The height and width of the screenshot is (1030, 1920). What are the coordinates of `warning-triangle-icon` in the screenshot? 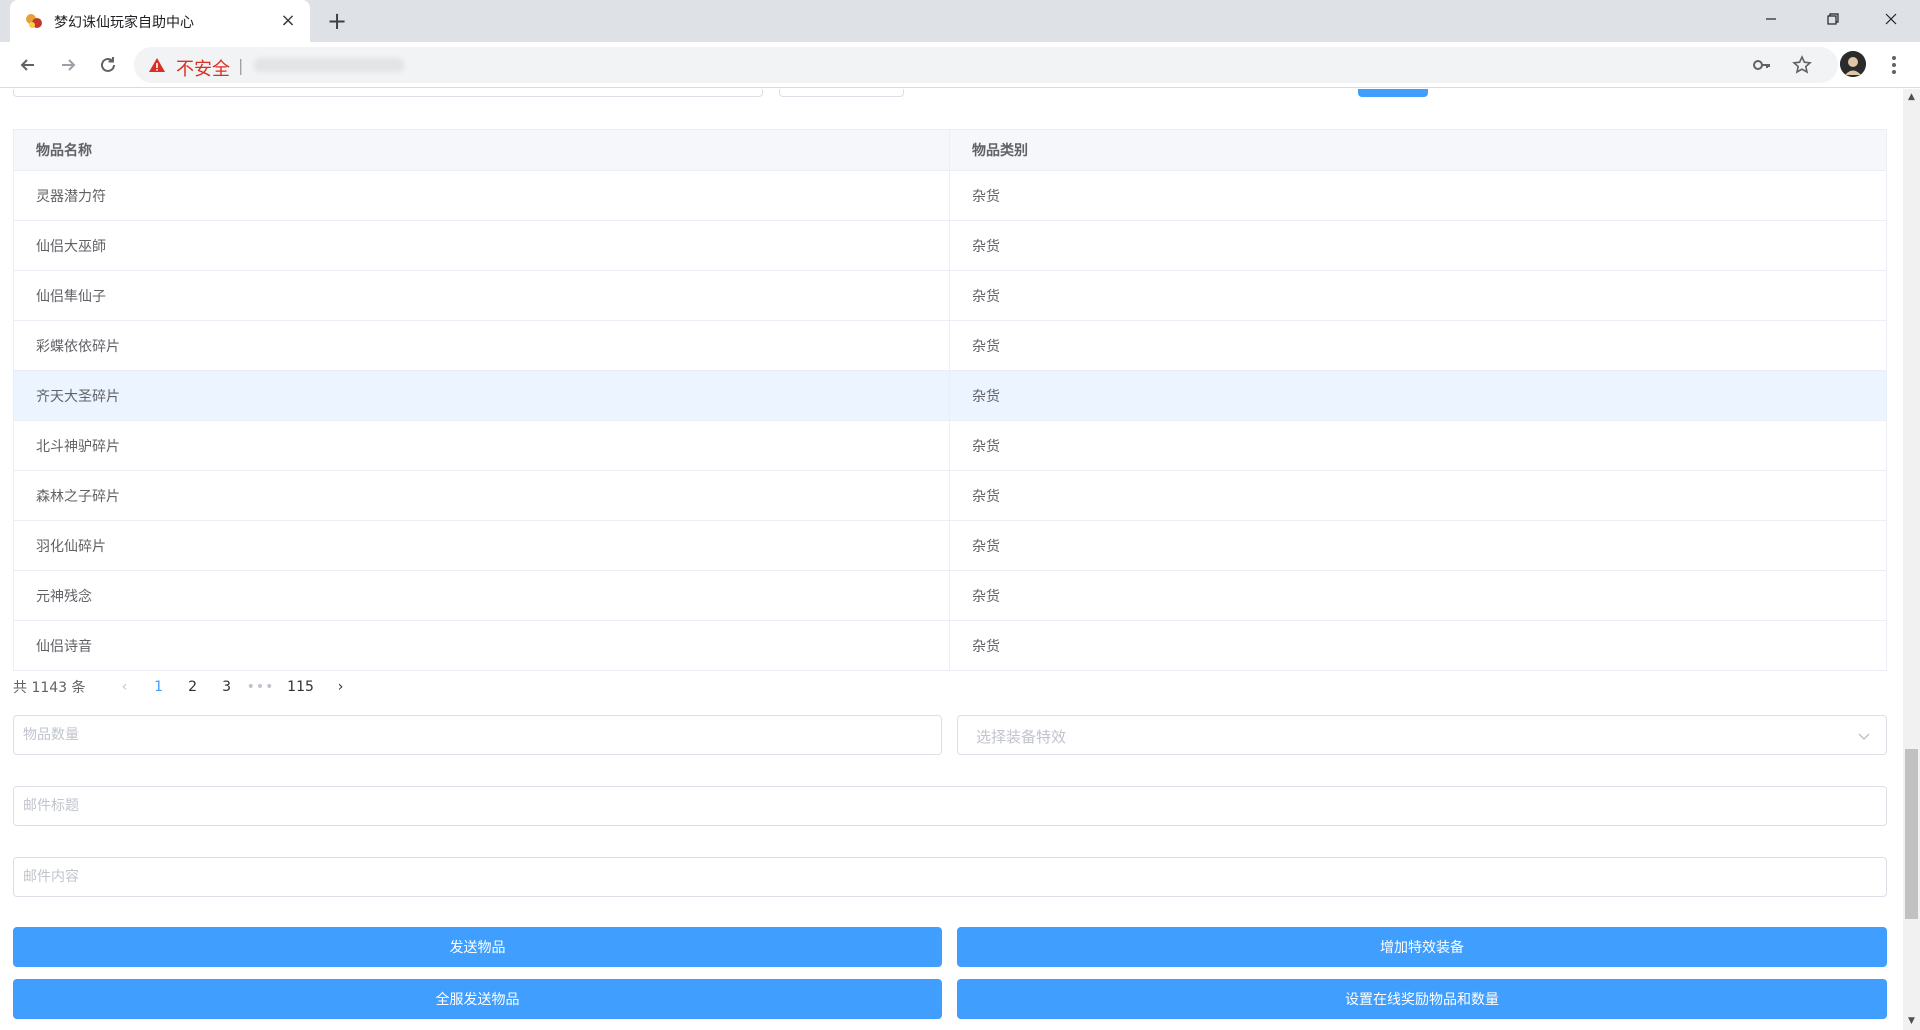 It's located at (157, 65).